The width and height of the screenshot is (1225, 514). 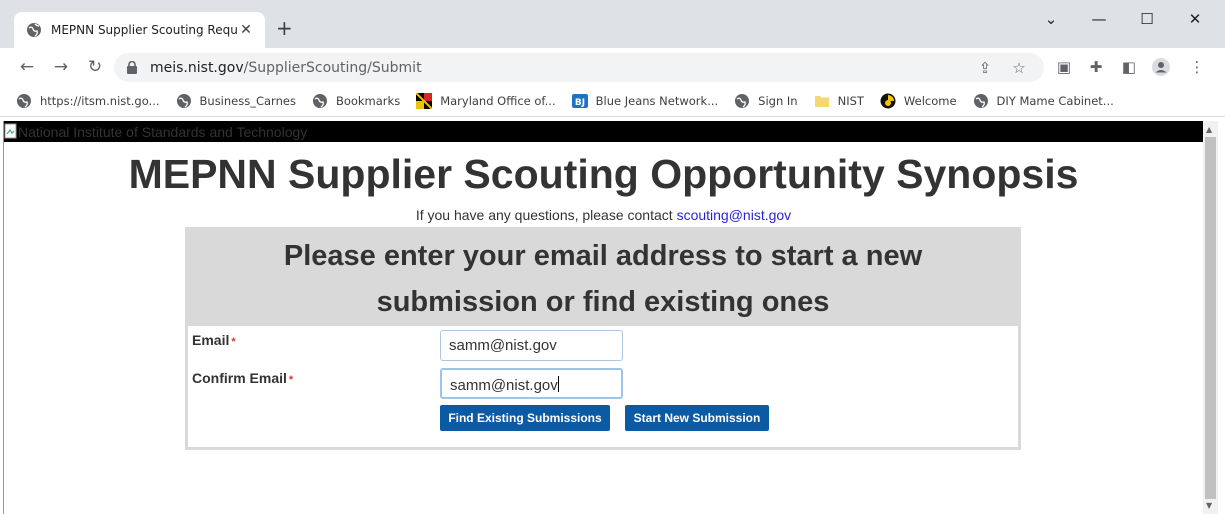 I want to click on new-tab-button: +, so click(x=284, y=28).